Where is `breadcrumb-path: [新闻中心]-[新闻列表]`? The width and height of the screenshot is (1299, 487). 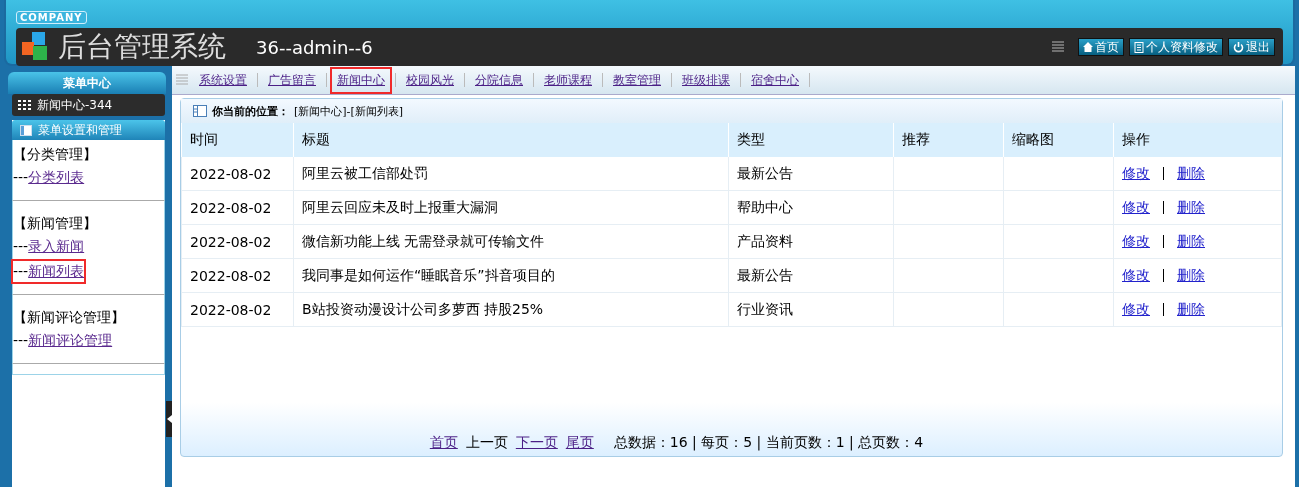
breadcrumb-path: [新闻中心]-[新闻列表] is located at coordinates (349, 111).